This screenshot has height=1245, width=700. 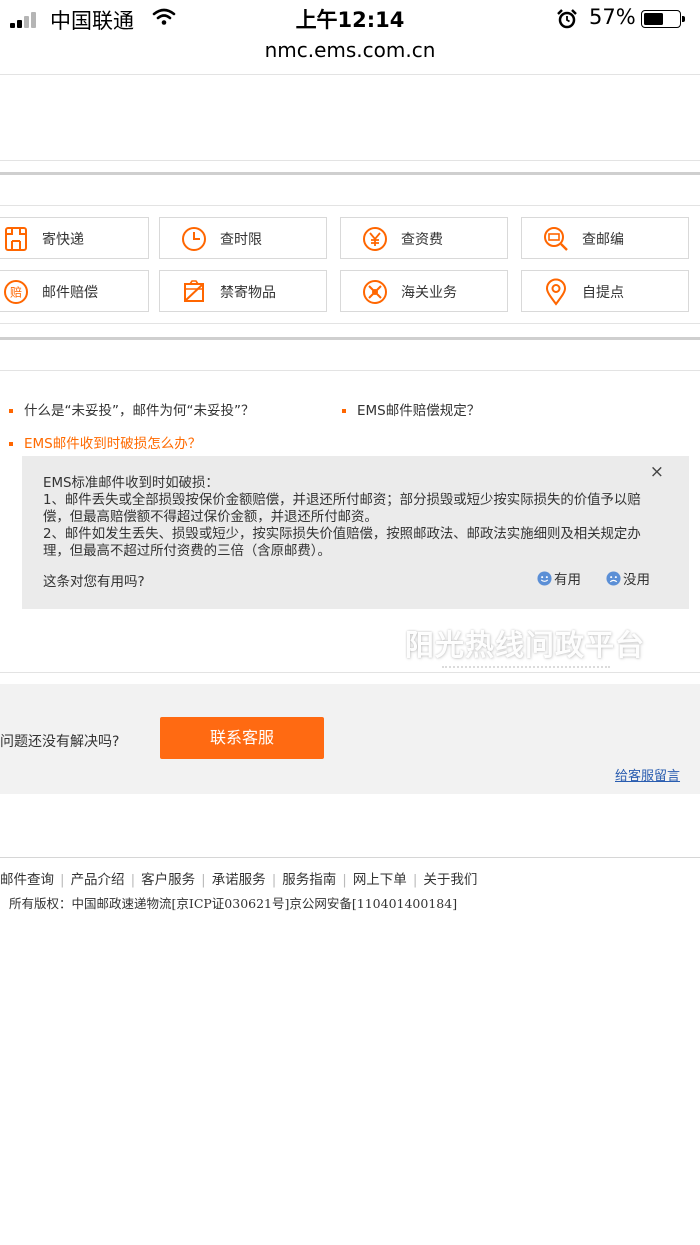 What do you see at coordinates (27, 880) in the screenshot?
I see `footer-link: 邮件查询` at bounding box center [27, 880].